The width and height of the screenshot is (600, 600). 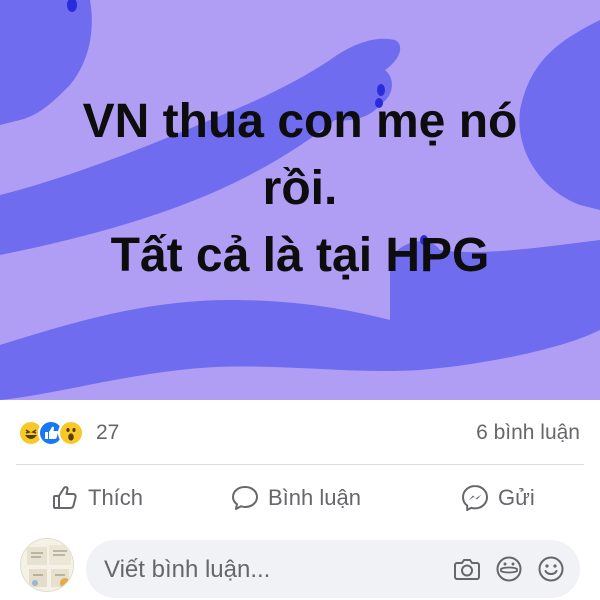 I want to click on post-text-line-2: rồi., so click(x=300, y=188).